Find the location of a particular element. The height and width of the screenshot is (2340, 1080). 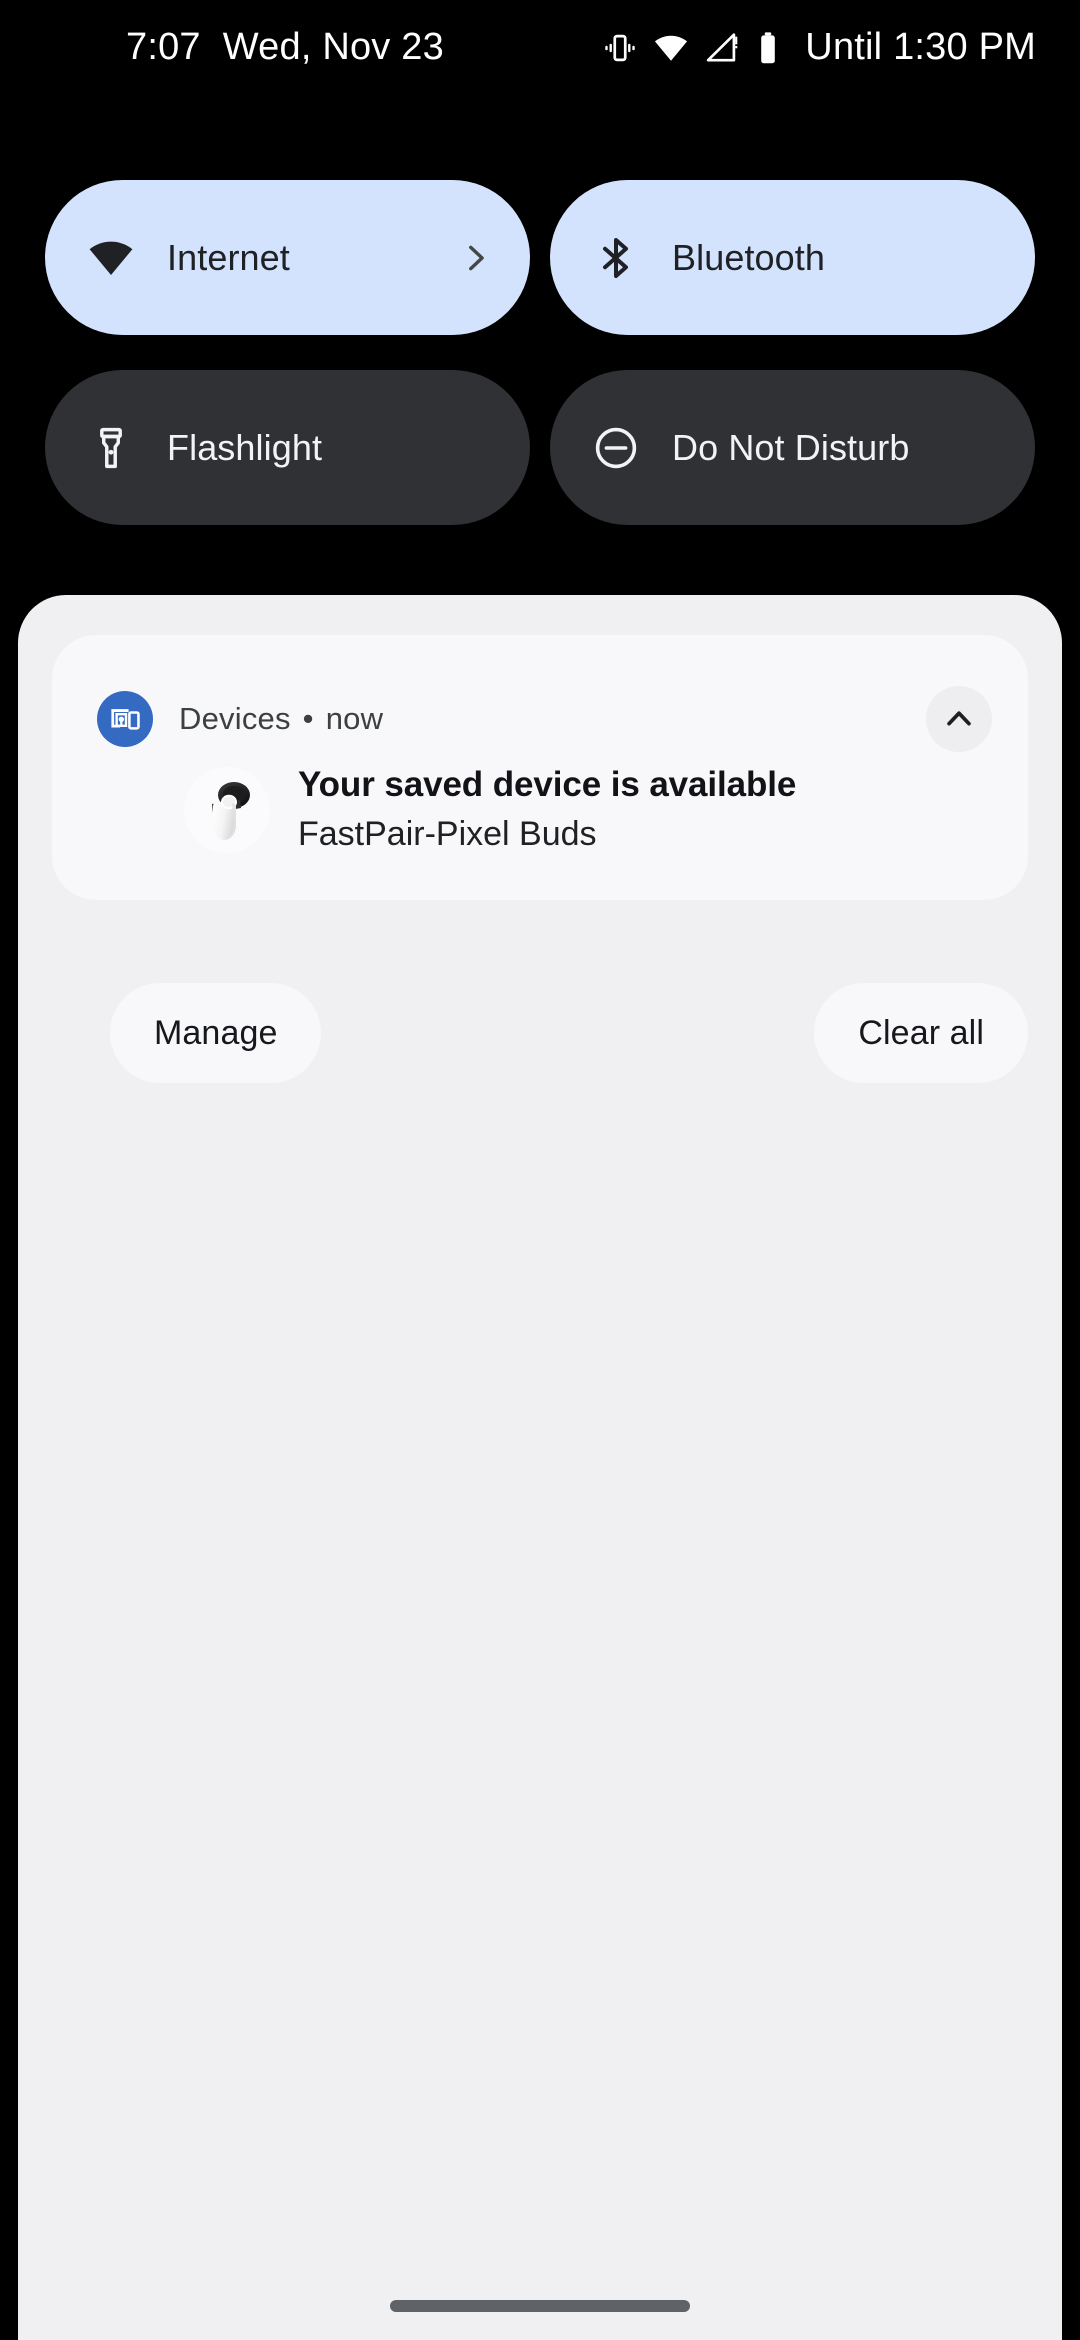

qs-tile-label: Bluetooth is located at coordinates (749, 257).